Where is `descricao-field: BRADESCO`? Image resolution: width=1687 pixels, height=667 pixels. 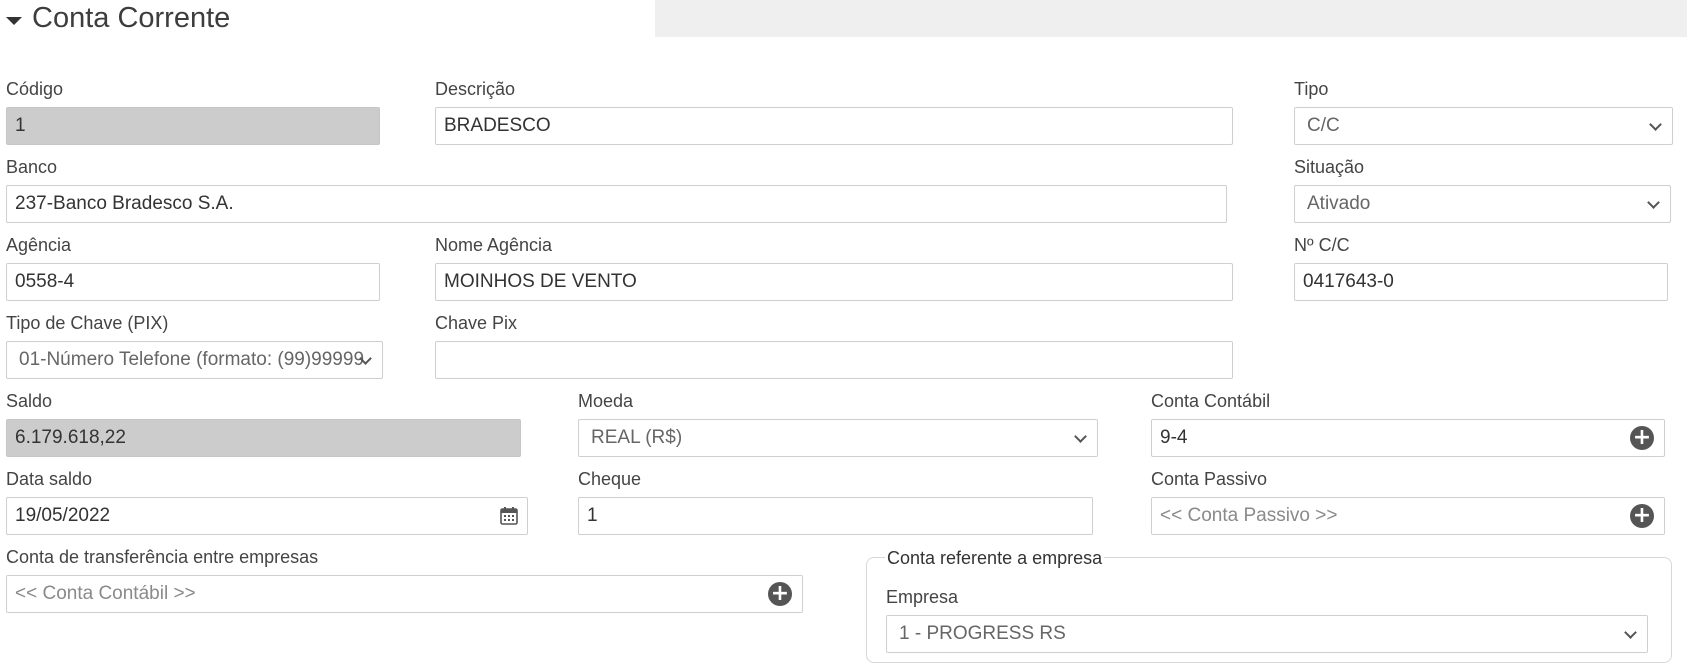
descricao-field: BRADESCO is located at coordinates (834, 126).